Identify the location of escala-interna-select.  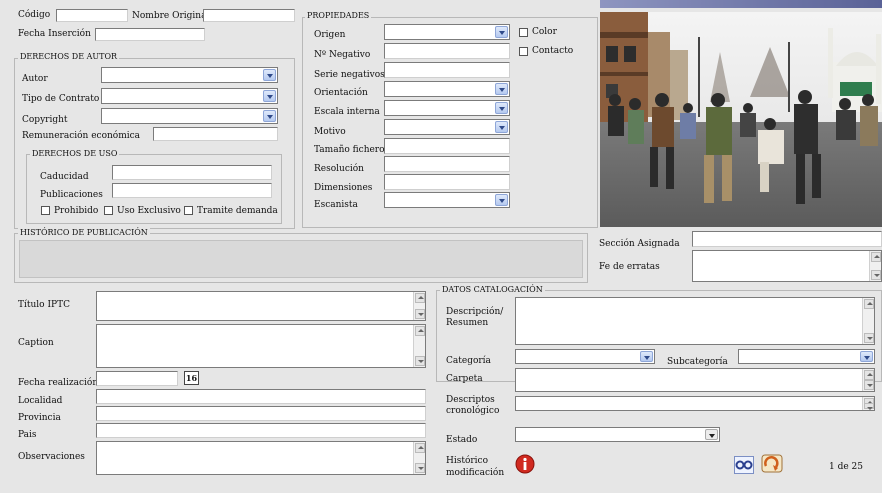
(447, 108).